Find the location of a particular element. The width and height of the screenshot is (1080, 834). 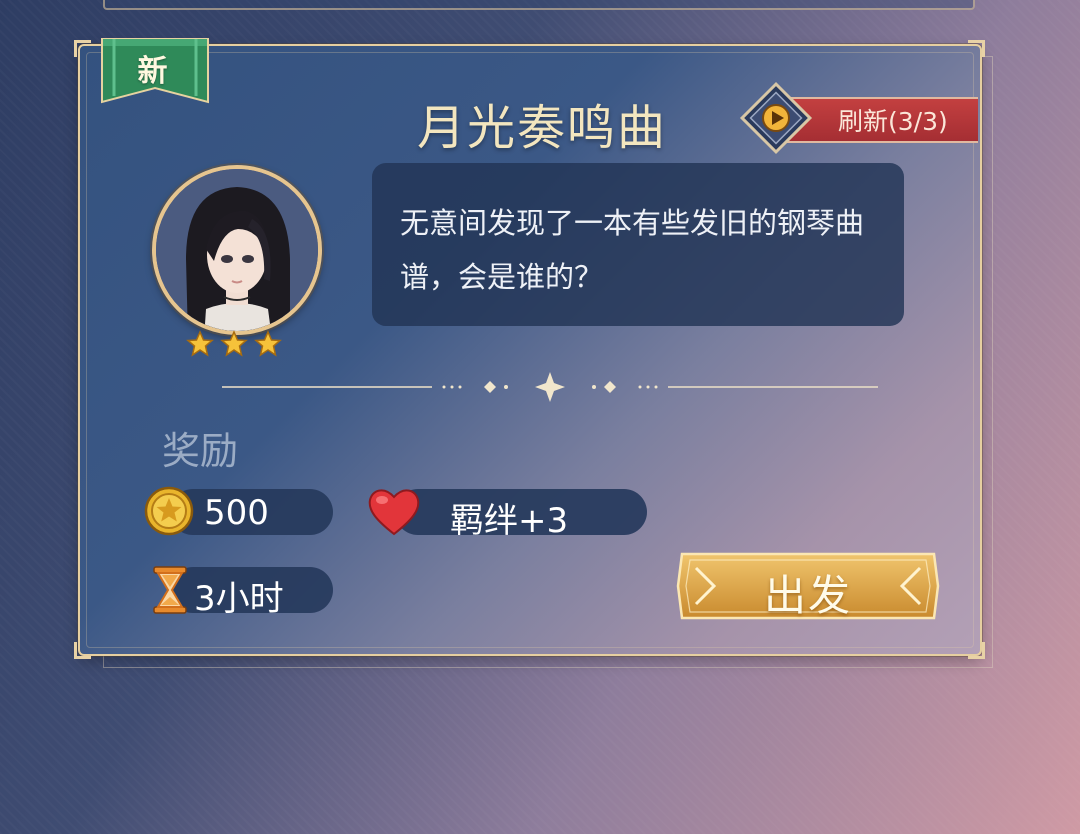

rarity-stars is located at coordinates (234, 343).